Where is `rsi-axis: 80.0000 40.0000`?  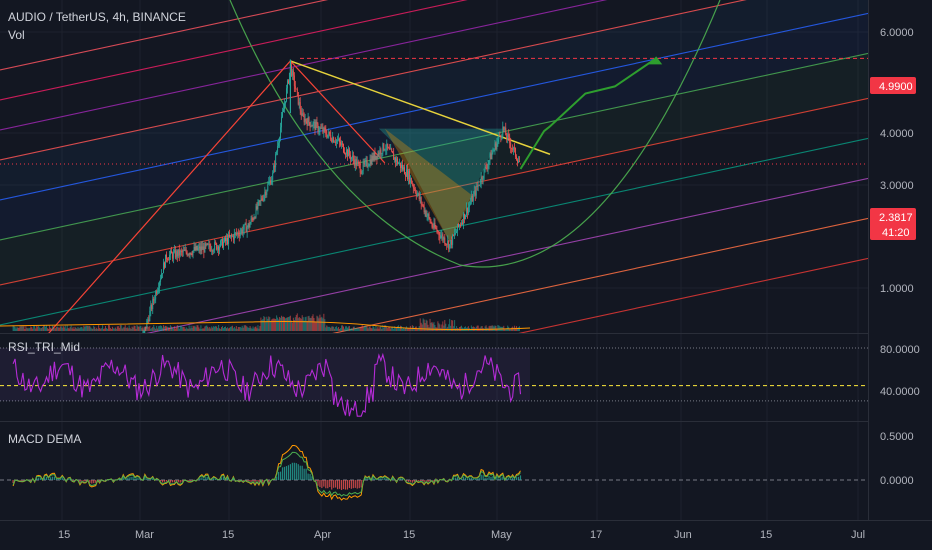 rsi-axis: 80.0000 40.0000 is located at coordinates (900, 371).